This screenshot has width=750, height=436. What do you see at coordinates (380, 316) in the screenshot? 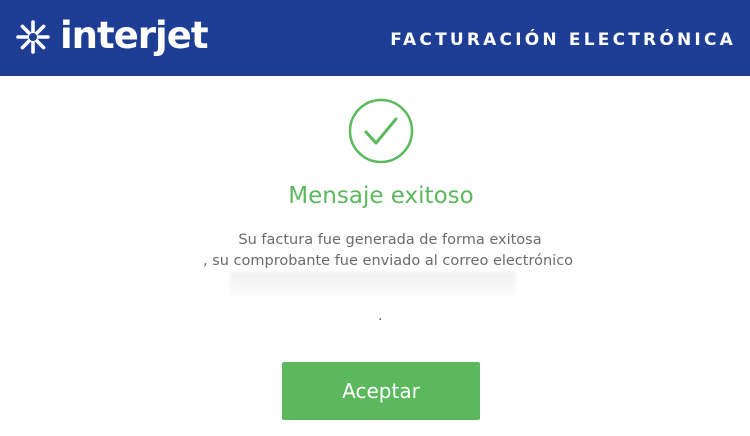
I see `dialog-trailing-period: .` at bounding box center [380, 316].